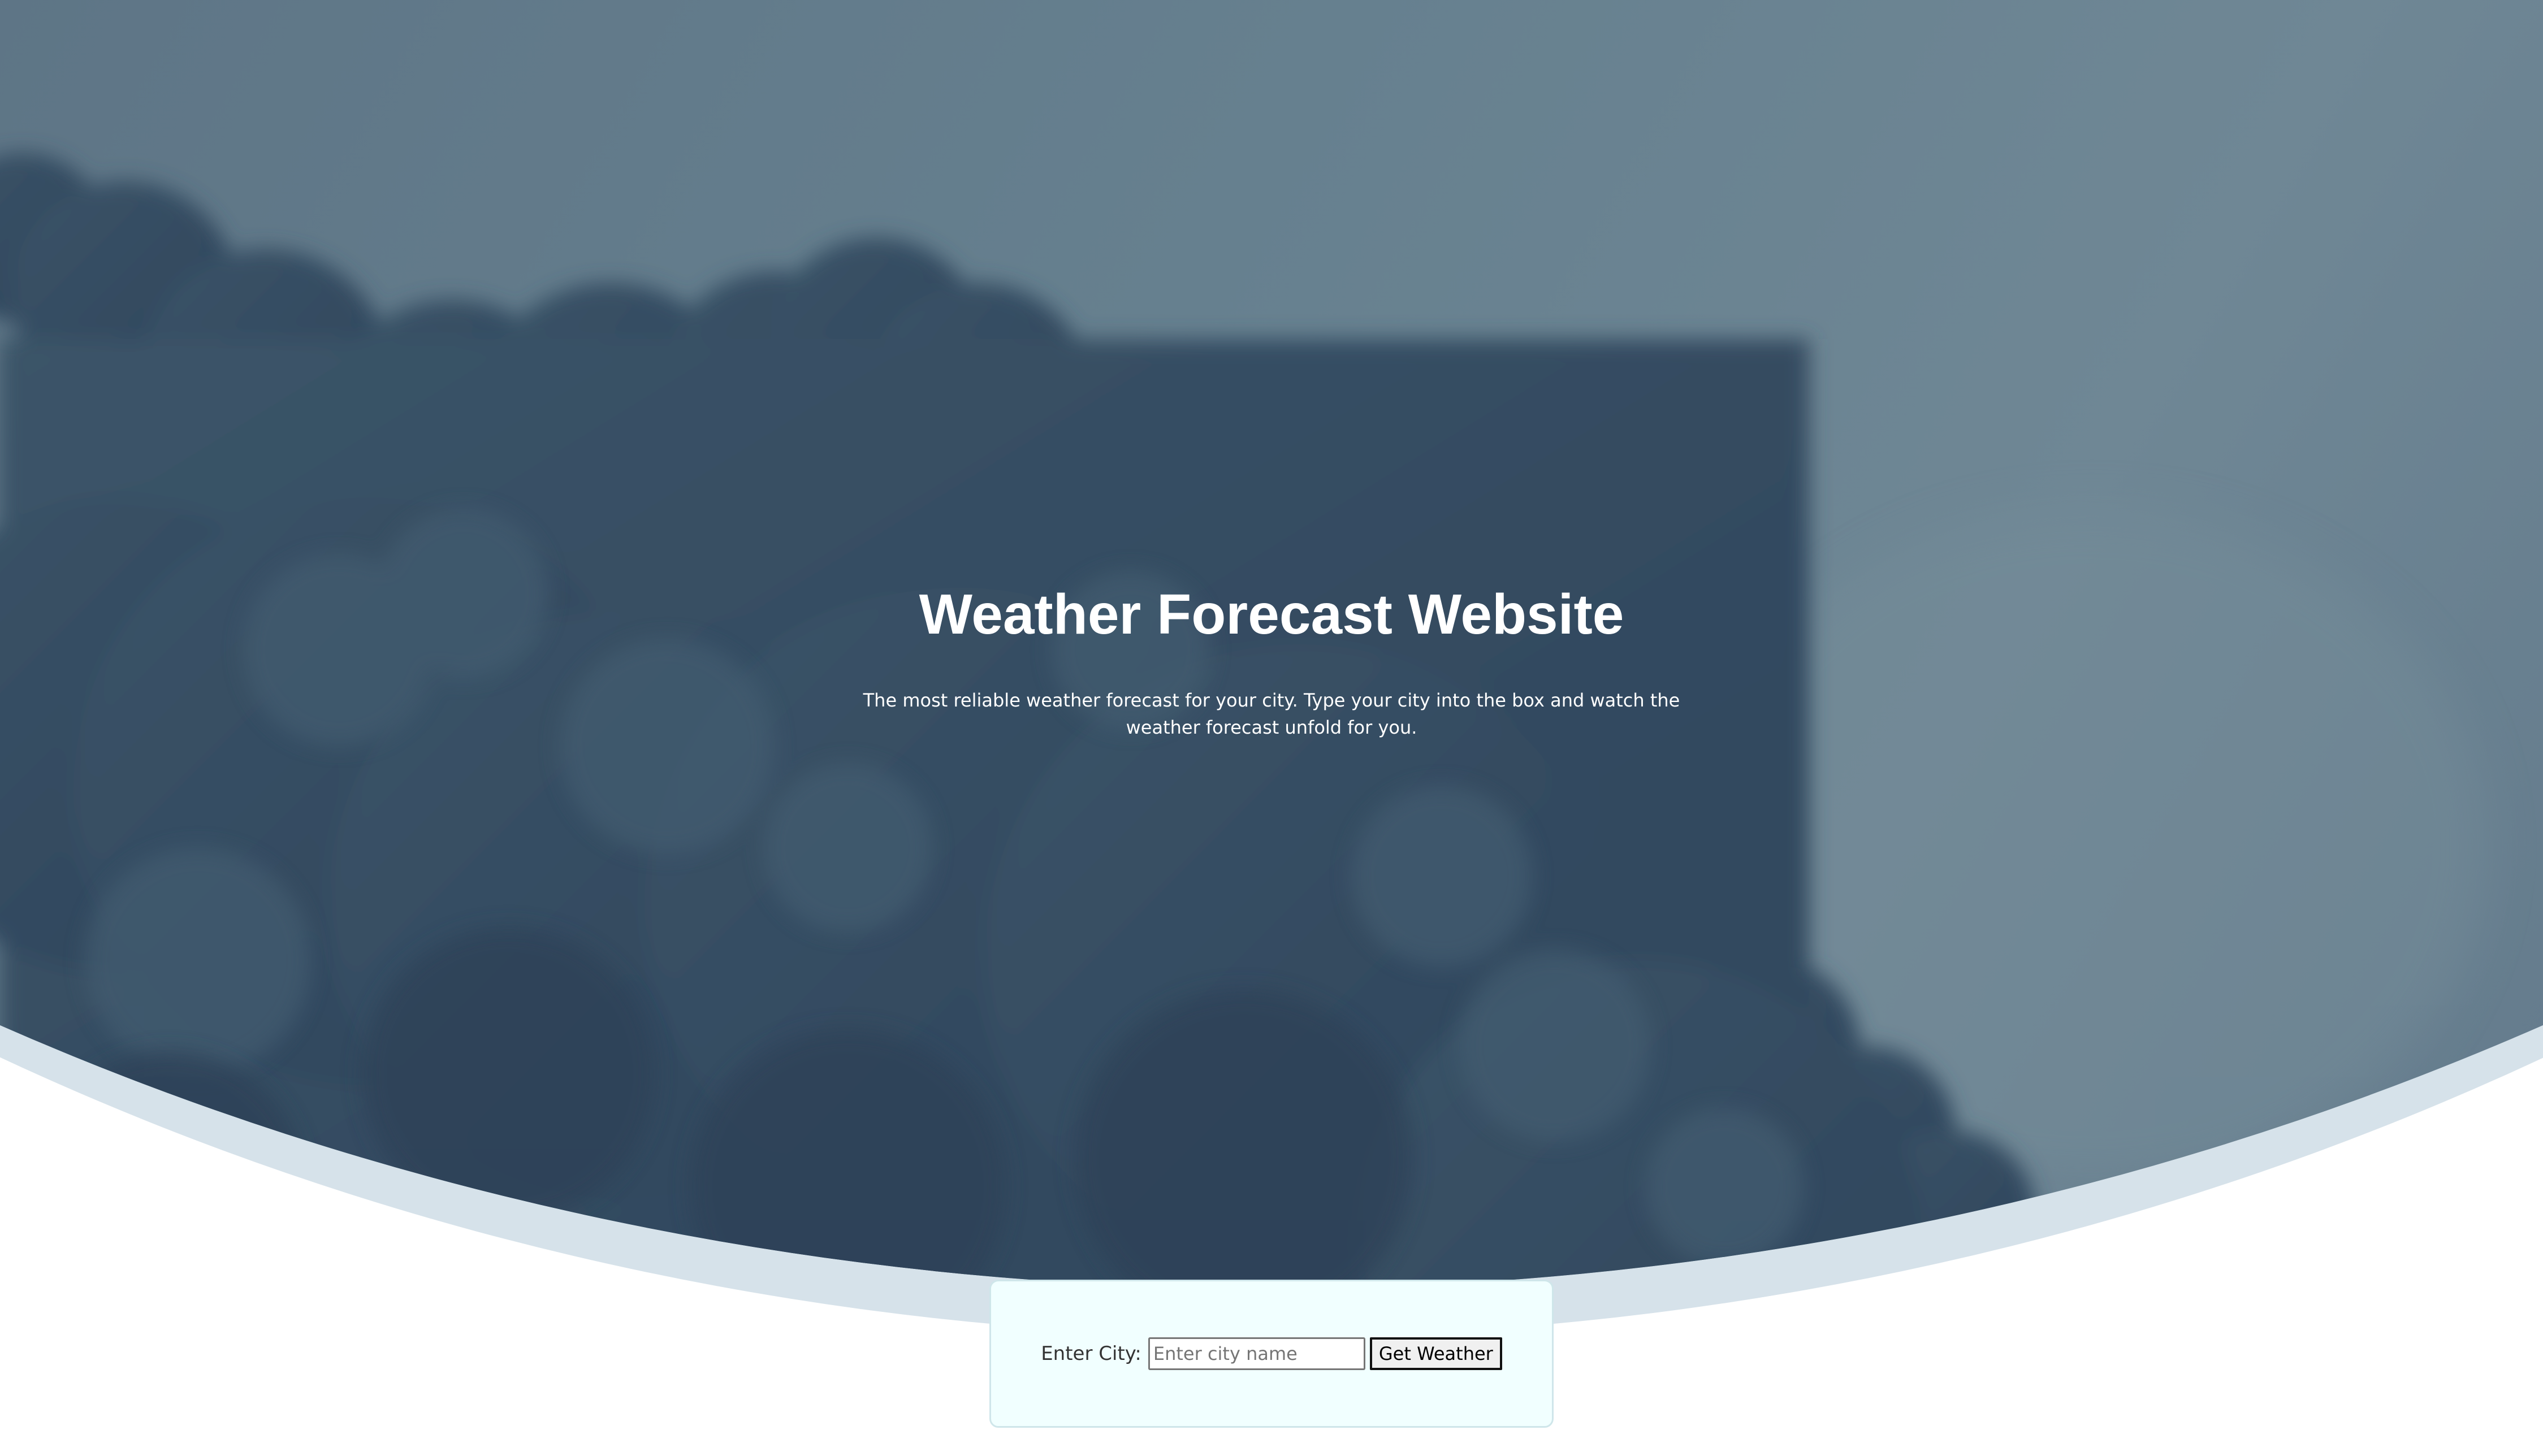 This screenshot has width=2543, height=1456. I want to click on city-search-input, so click(1256, 1353).